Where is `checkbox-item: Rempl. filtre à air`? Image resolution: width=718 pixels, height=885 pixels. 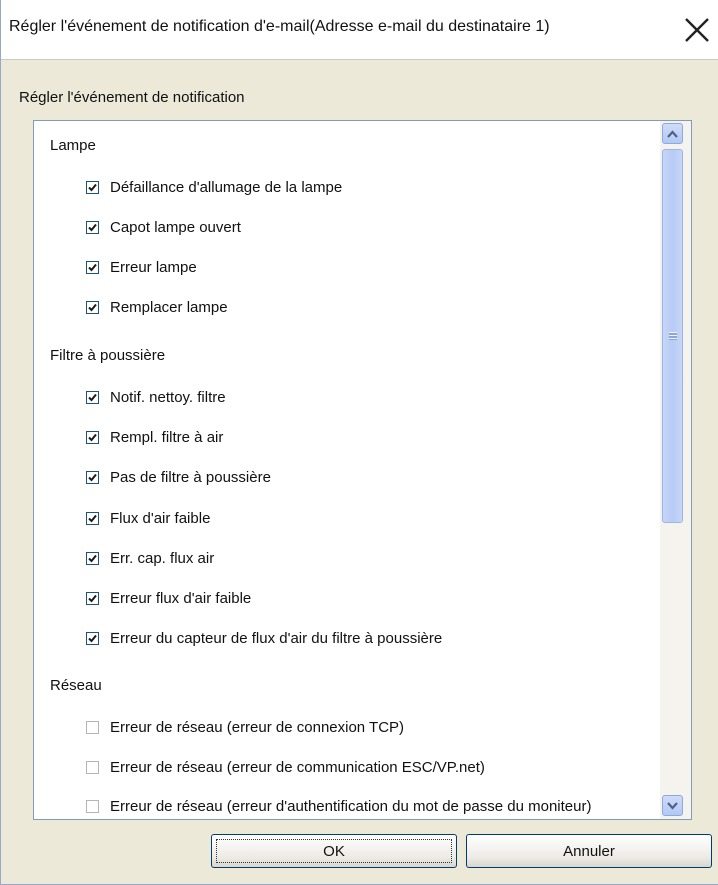 checkbox-item: Rempl. filtre à air is located at coordinates (154, 437).